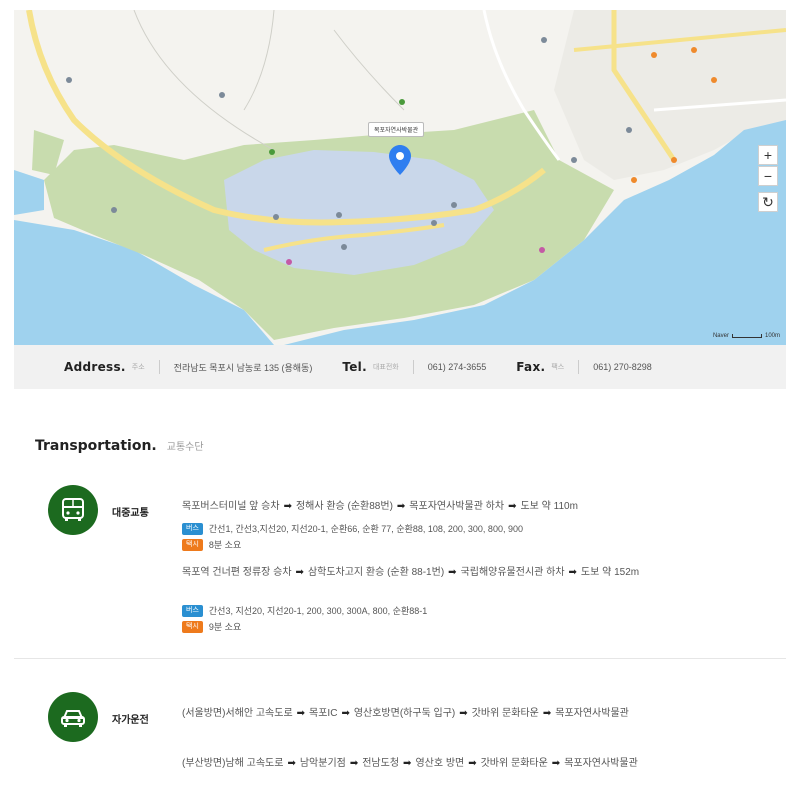 Image resolution: width=800 pixels, height=802 pixels. I want to click on route-step: 전남도청, so click(381, 763).